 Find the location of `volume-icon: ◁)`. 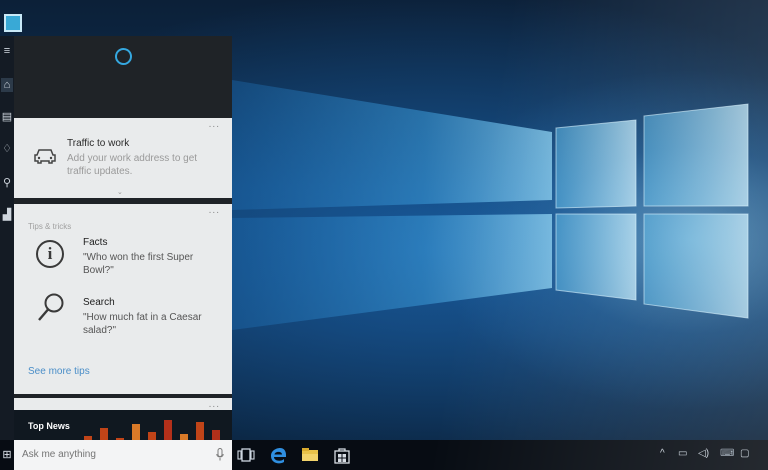

volume-icon: ◁) is located at coordinates (703, 454).